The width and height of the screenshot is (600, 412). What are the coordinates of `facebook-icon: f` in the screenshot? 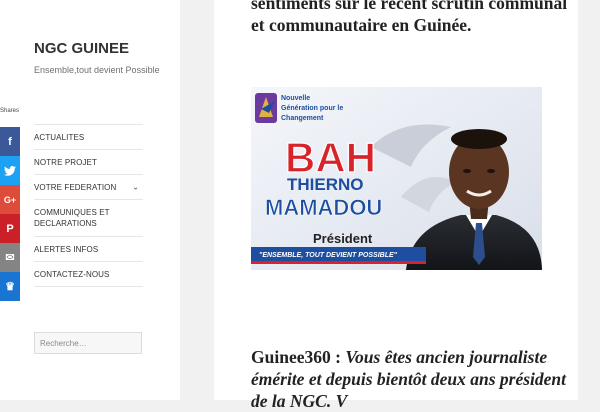 It's located at (10, 141).